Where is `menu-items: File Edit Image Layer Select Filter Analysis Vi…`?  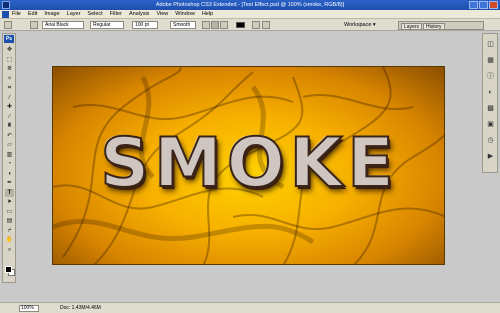 menu-items: File Edit Image Layer Select Filter Analysis Vi… is located at coordinates (112, 14).